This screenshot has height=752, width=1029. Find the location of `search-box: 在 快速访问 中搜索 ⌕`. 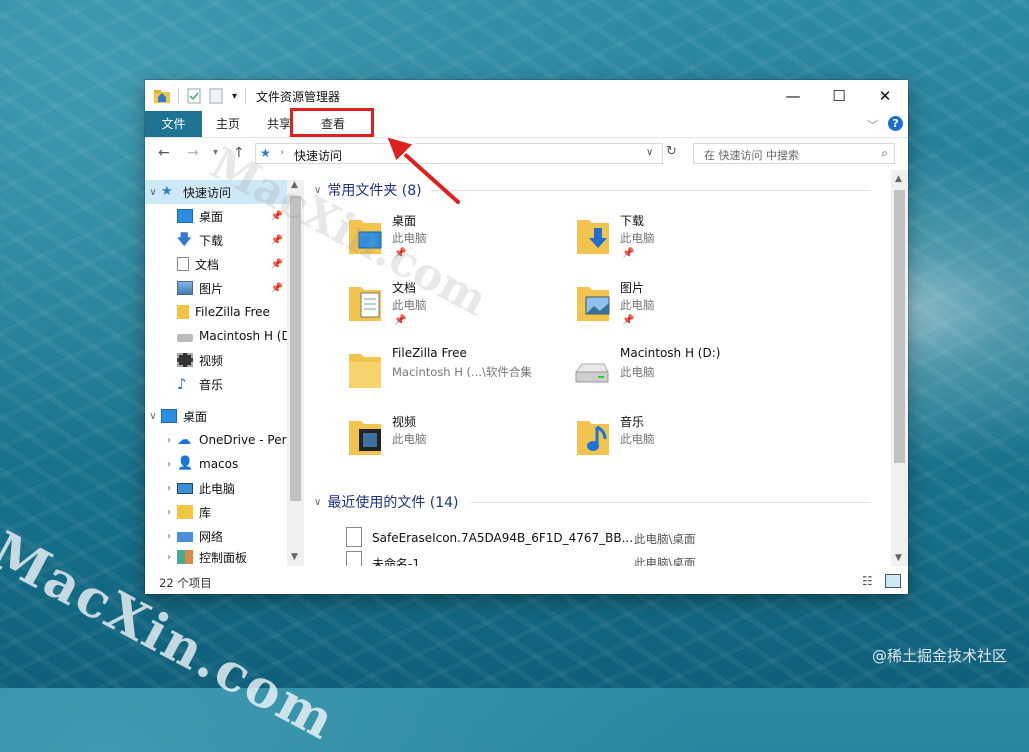

search-box: 在 快速访问 中搜索 ⌕ is located at coordinates (794, 153).